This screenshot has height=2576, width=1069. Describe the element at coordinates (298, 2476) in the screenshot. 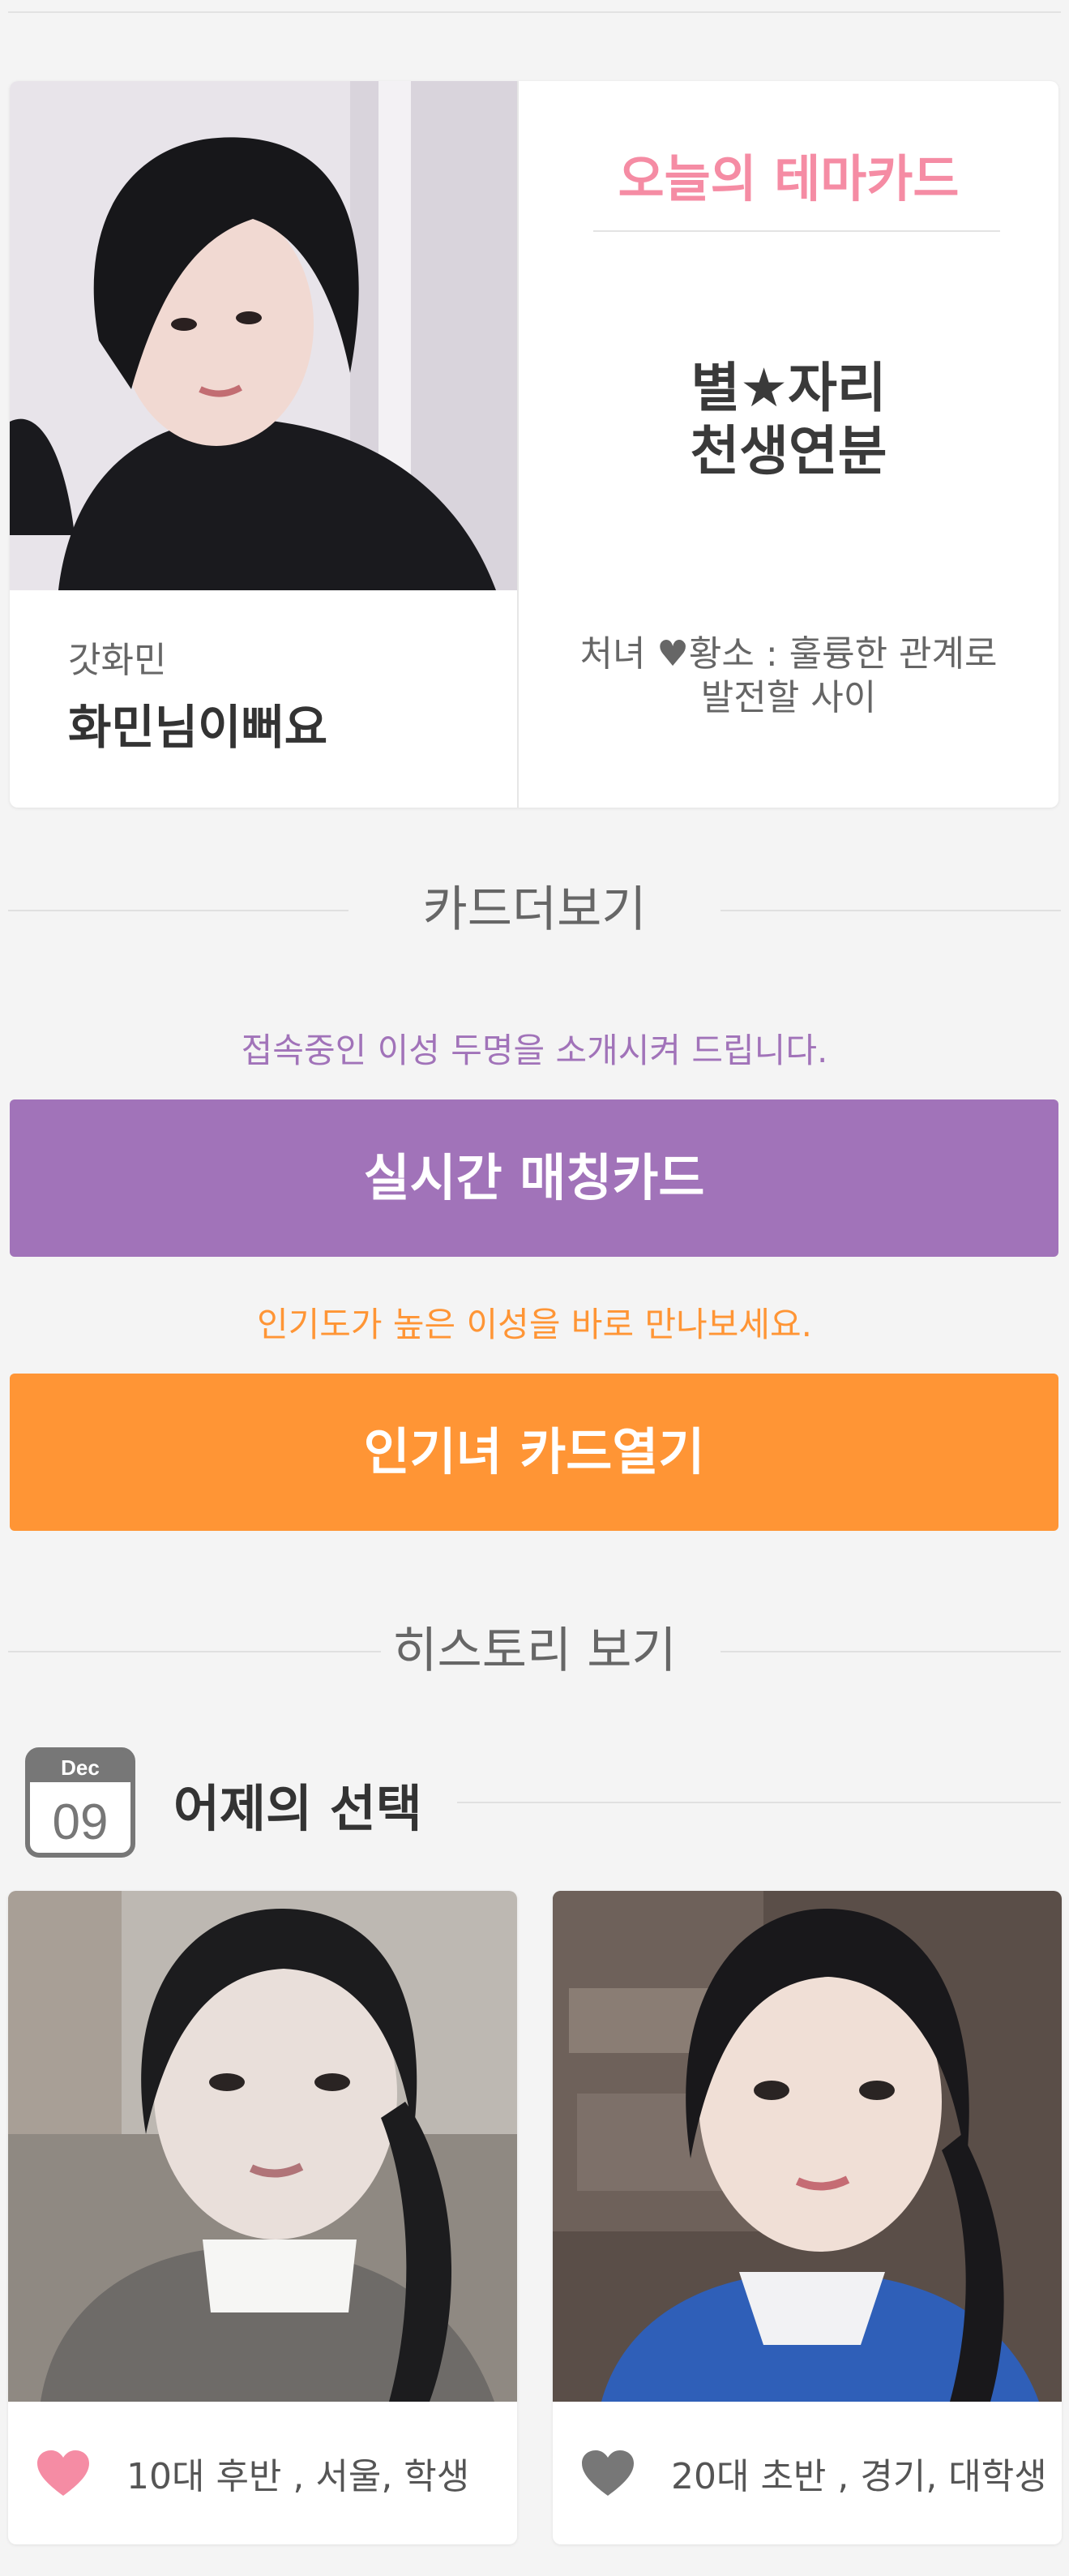

I see `history-card-text: 10대 후반 , 서울, 학생` at that location.